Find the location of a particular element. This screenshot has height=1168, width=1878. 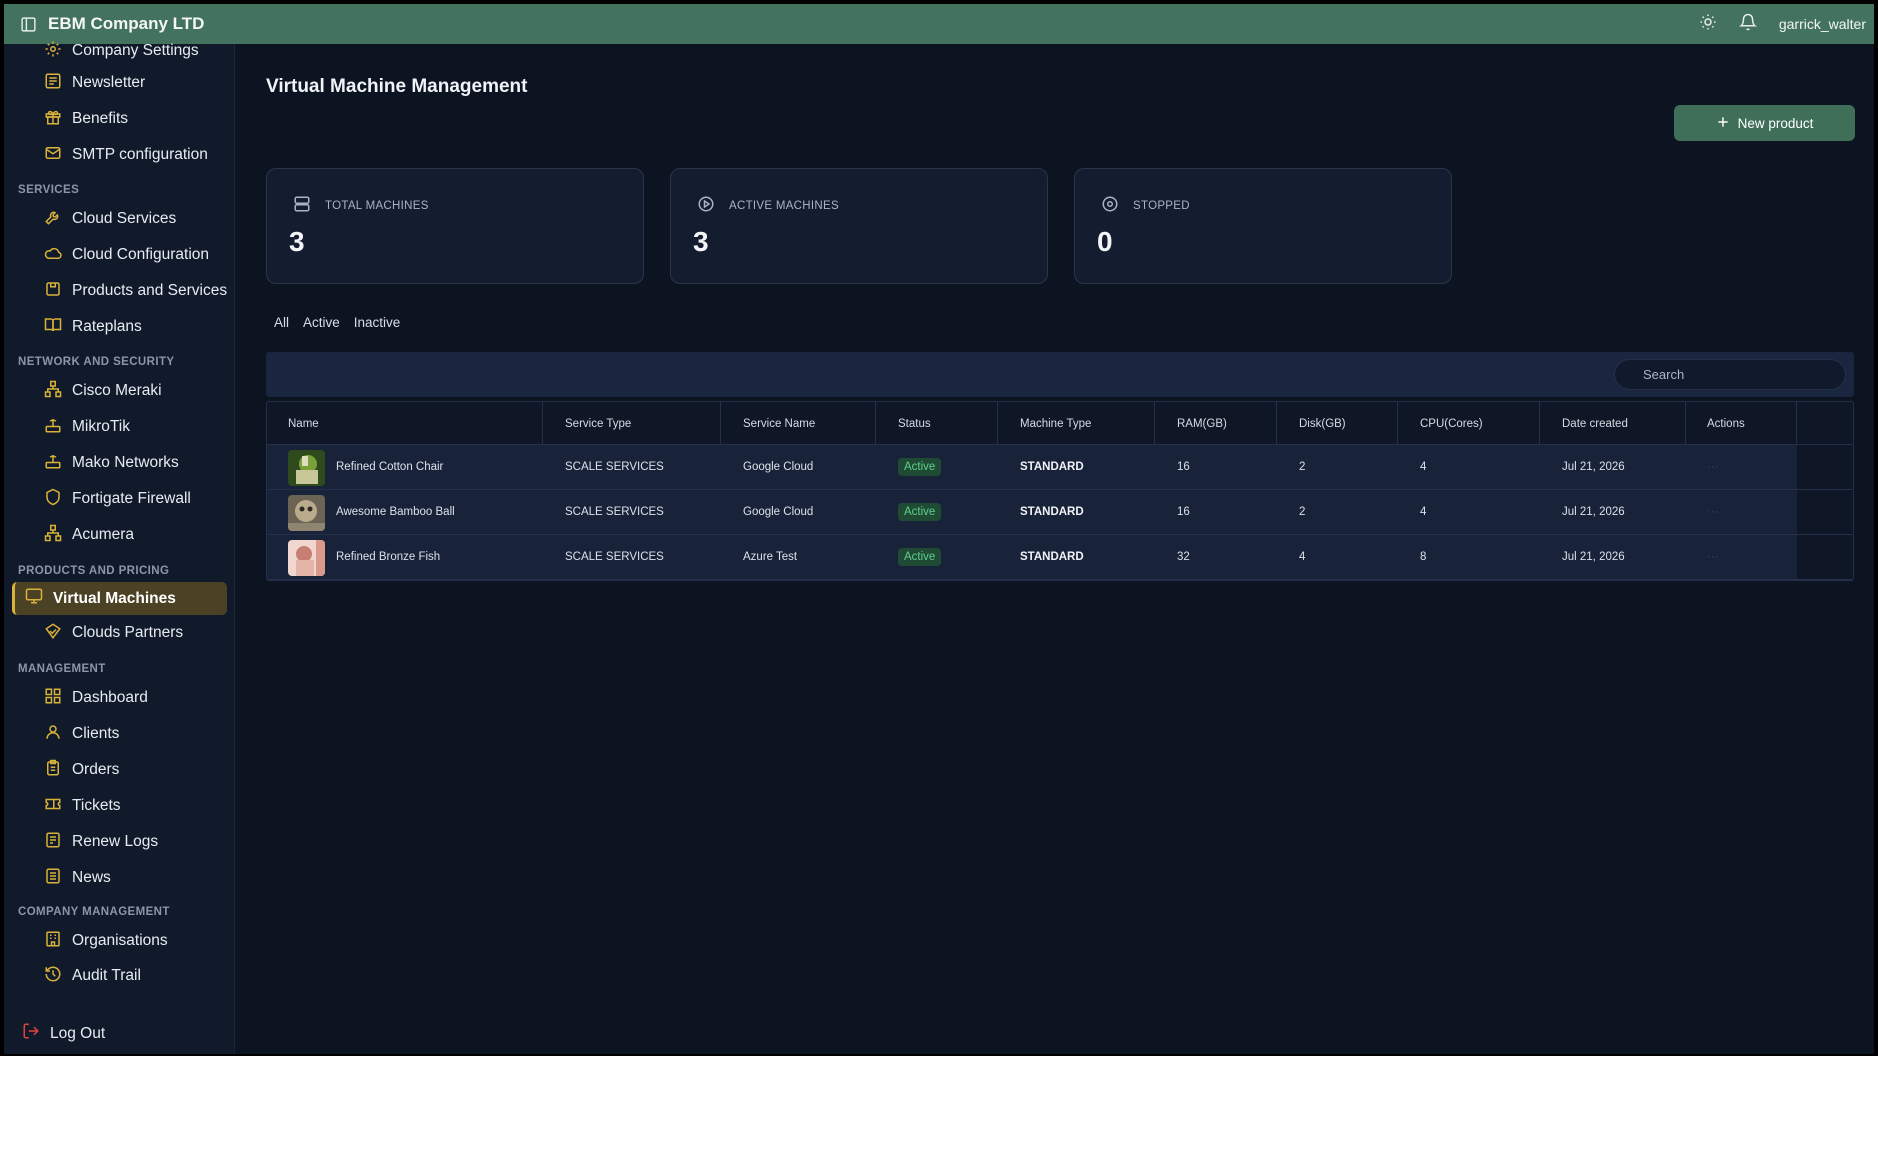

top-bar: EBM Company LTD garrick_walter is located at coordinates (939, 24).